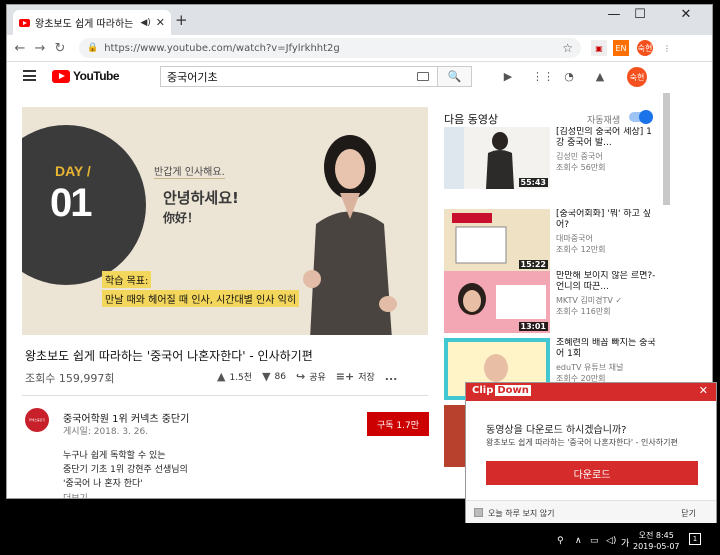  What do you see at coordinates (533, 264) in the screenshot?
I see `duration-badge: 15:22` at bounding box center [533, 264].